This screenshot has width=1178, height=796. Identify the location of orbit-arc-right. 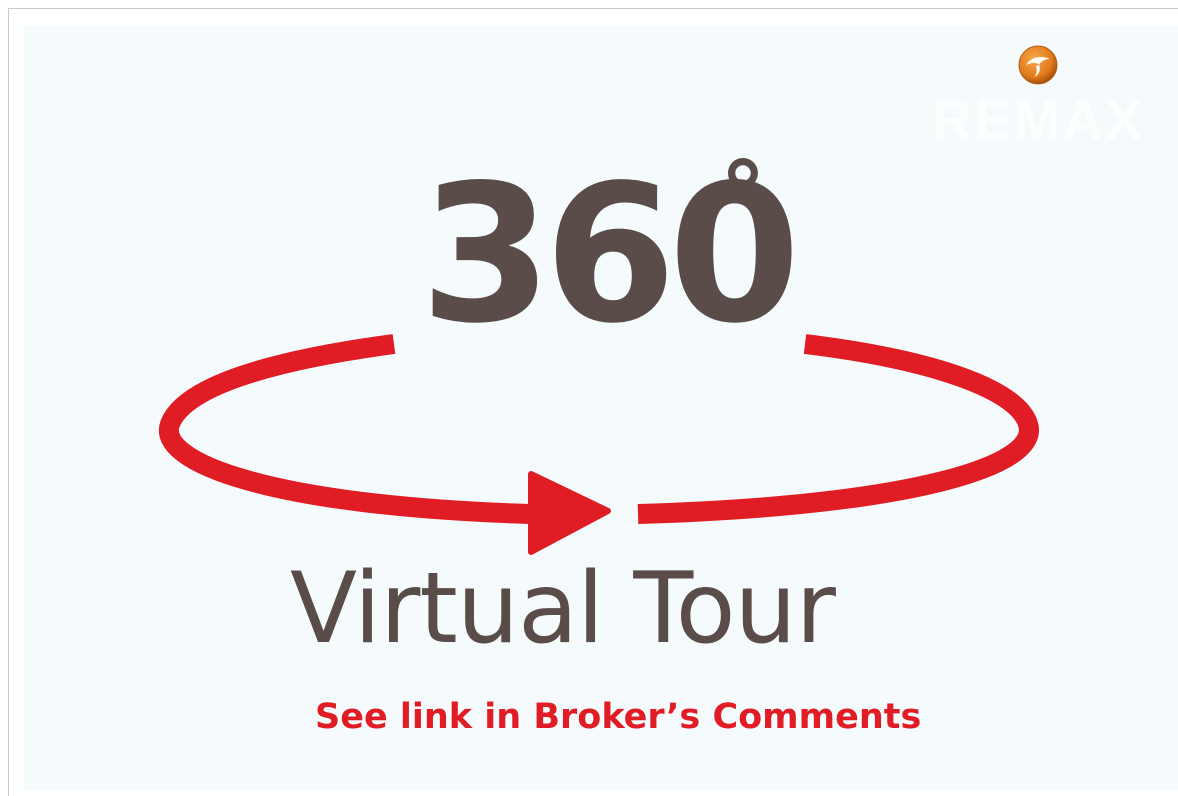
(838, 429).